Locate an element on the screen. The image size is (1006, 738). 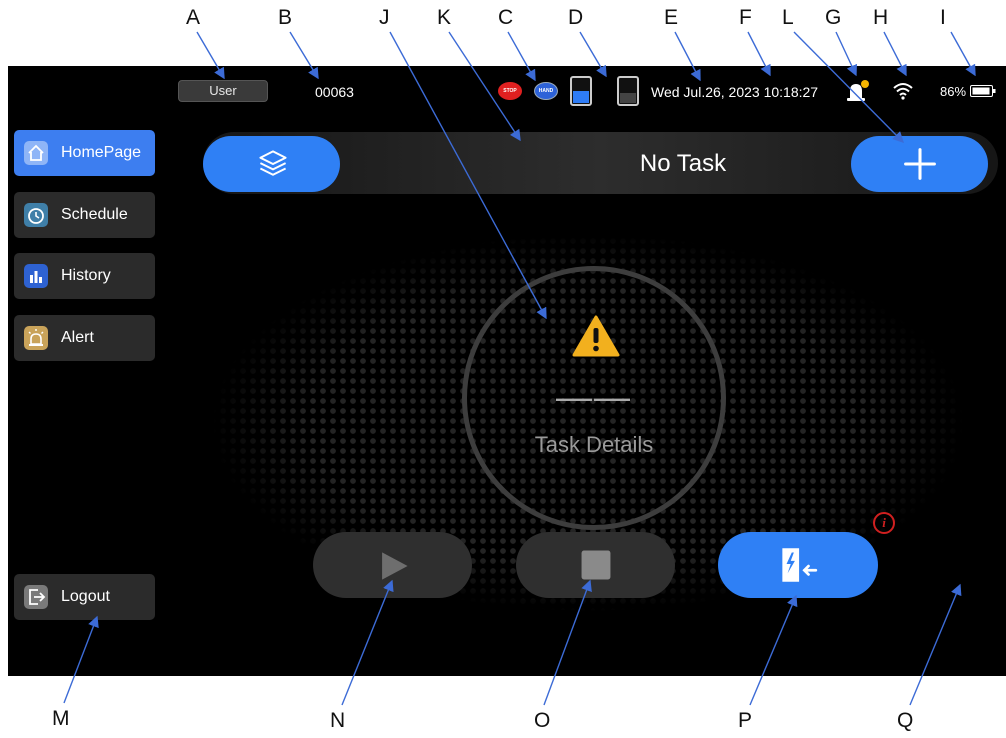
bar-chart-icon is located at coordinates (36, 276).